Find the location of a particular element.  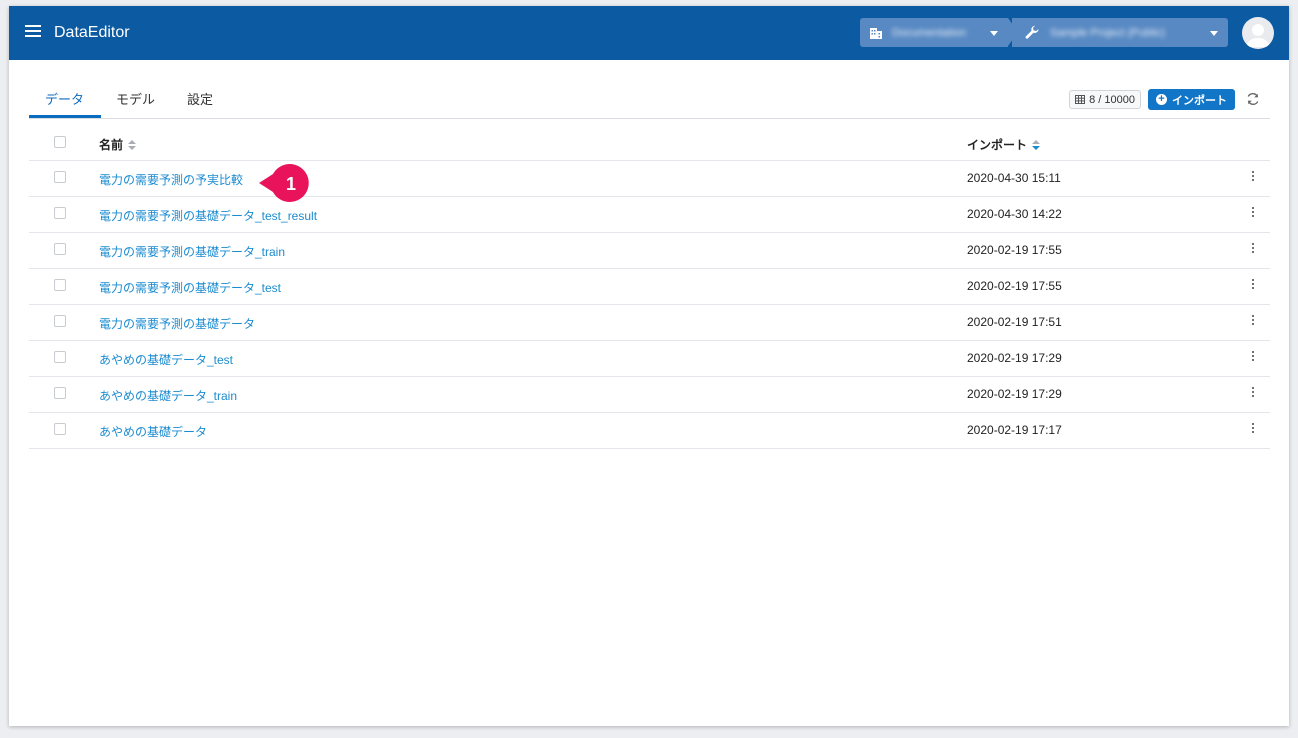

tab-settings: 設定 is located at coordinates (200, 98).